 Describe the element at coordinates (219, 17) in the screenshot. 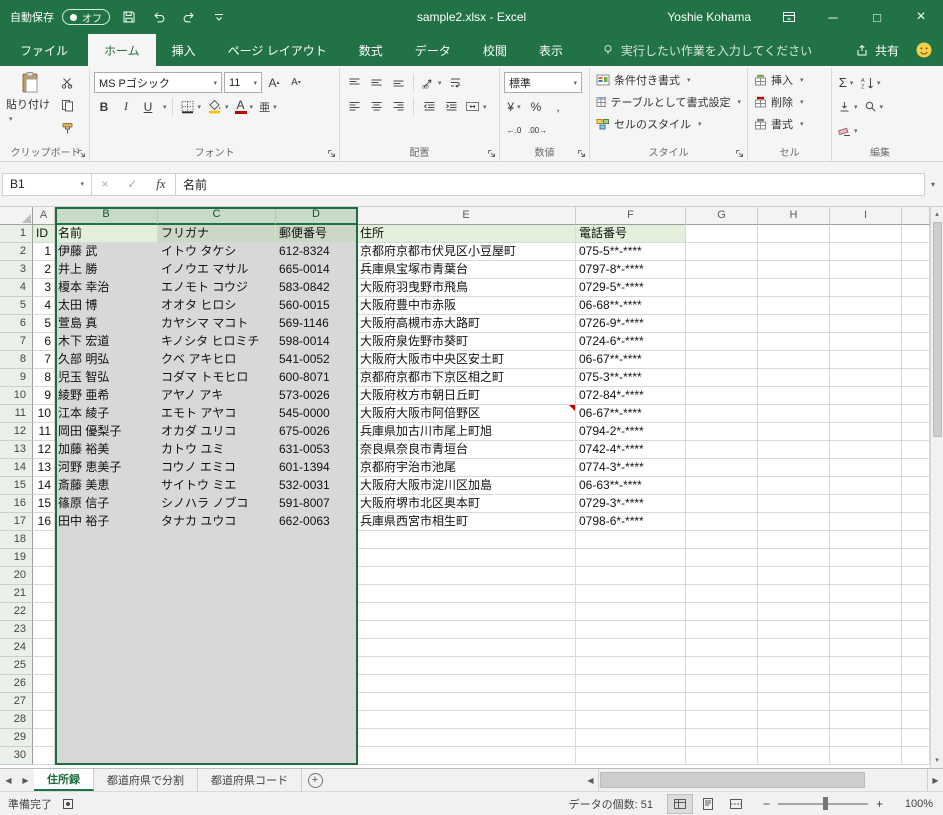

I see `customize-qat-button` at that location.